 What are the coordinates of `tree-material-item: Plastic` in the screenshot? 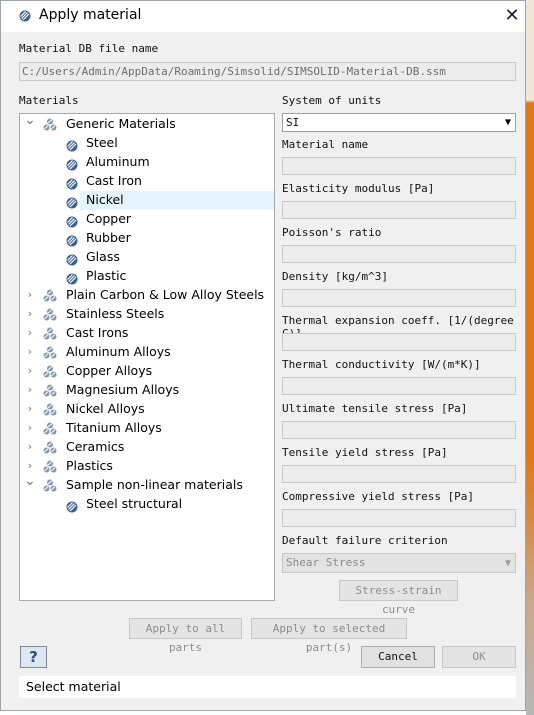 It's located at (147, 276).